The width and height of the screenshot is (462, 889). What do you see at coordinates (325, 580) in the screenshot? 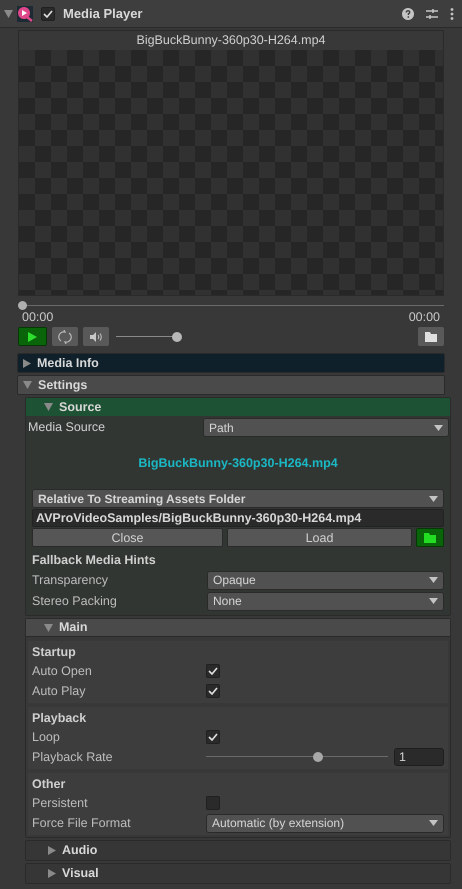
I see `dropdown: Opaque` at bounding box center [325, 580].